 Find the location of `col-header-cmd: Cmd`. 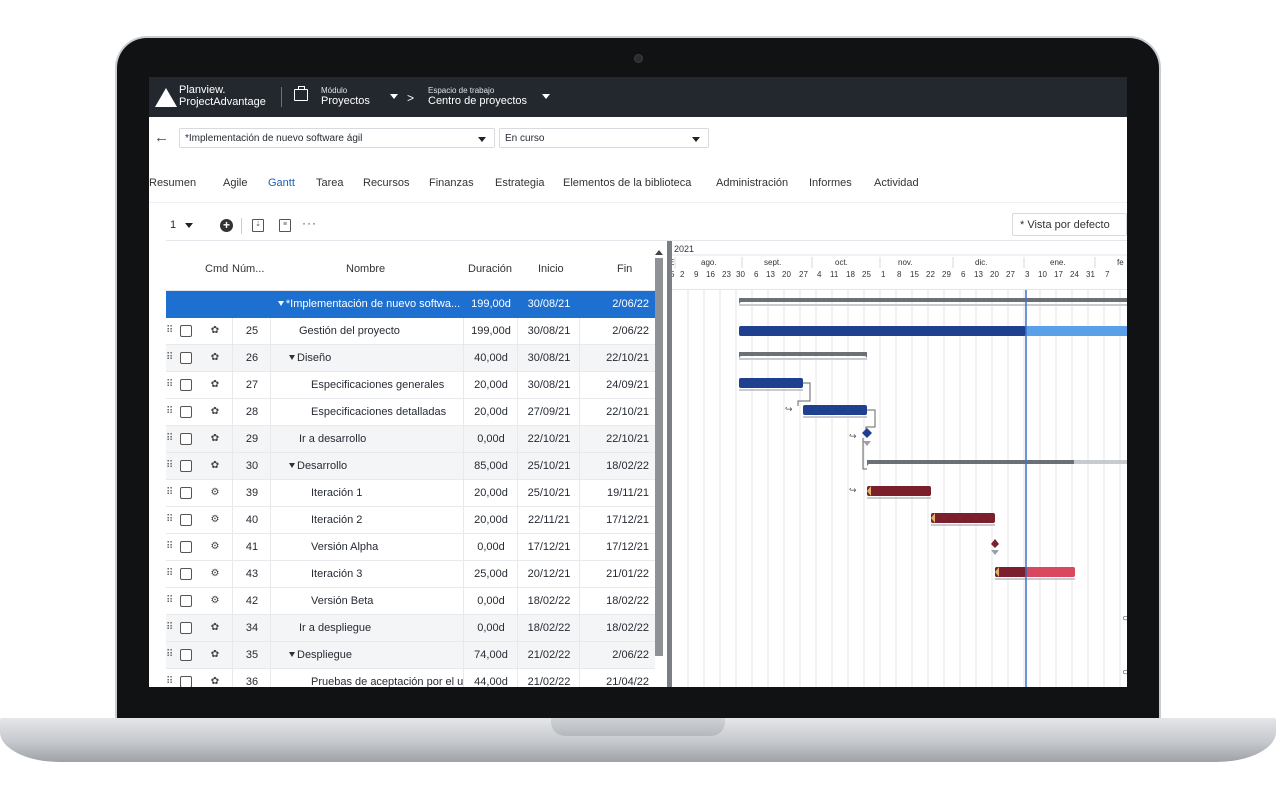

col-header-cmd: Cmd is located at coordinates (216, 269).